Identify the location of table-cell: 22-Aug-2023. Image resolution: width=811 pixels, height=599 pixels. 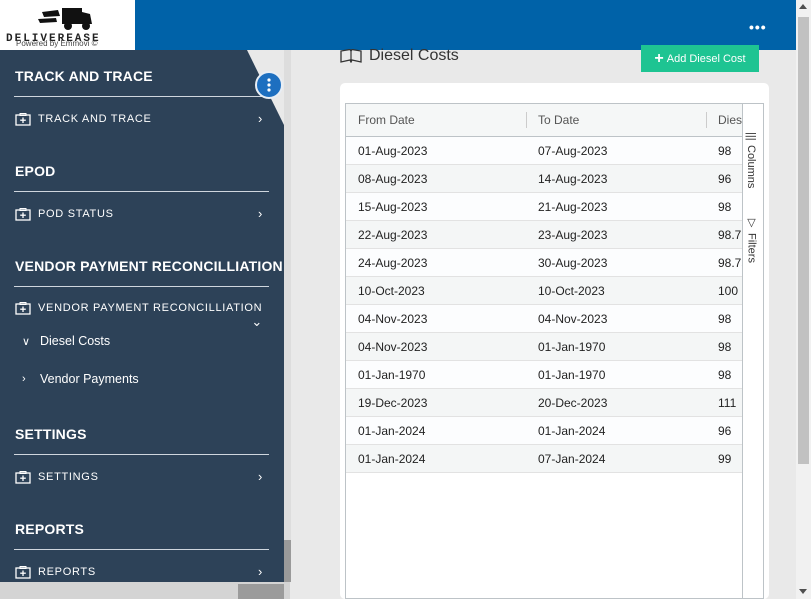
(393, 235).